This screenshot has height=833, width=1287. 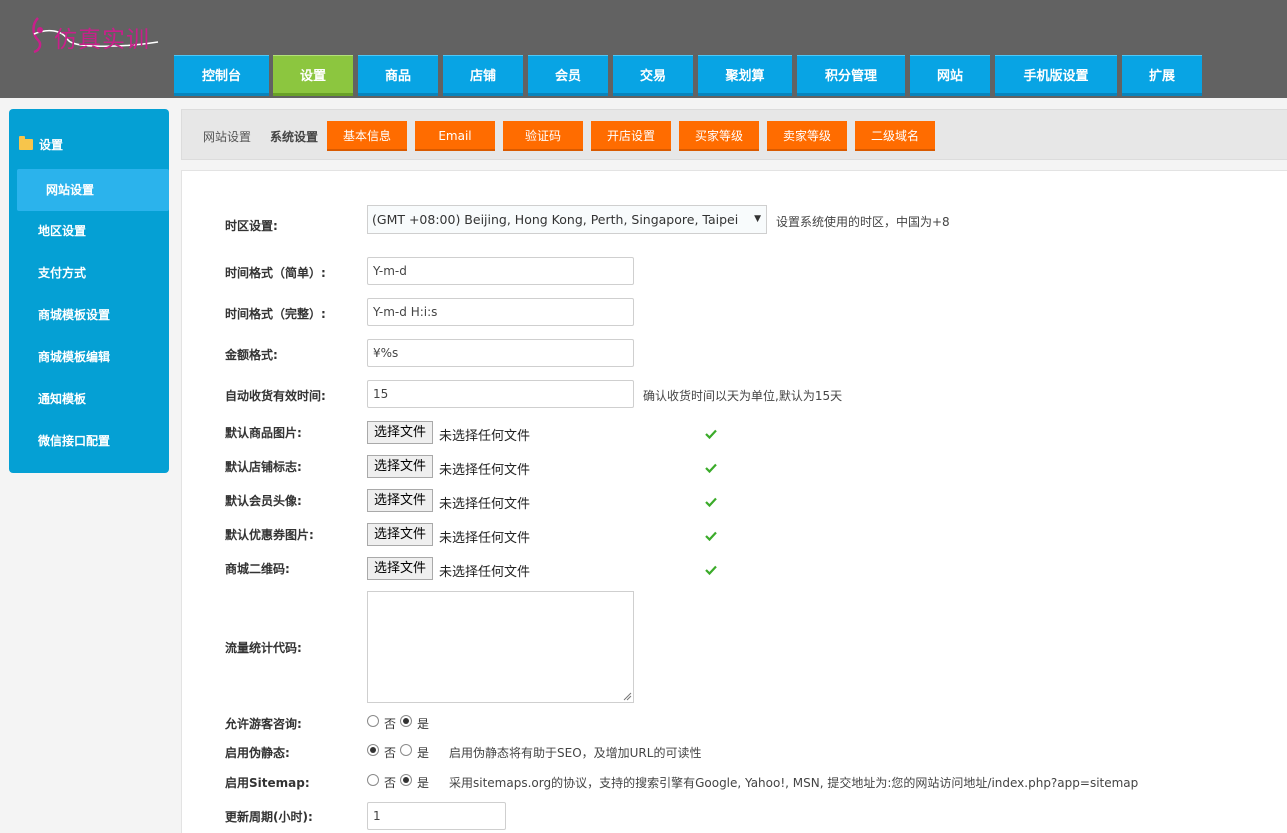 I want to click on default-avatar-label: 默认会员头像:, so click(x=263, y=501).